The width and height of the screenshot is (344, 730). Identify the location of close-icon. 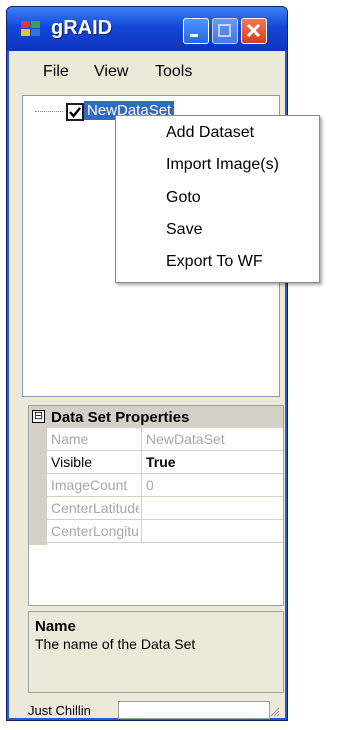
(253, 30).